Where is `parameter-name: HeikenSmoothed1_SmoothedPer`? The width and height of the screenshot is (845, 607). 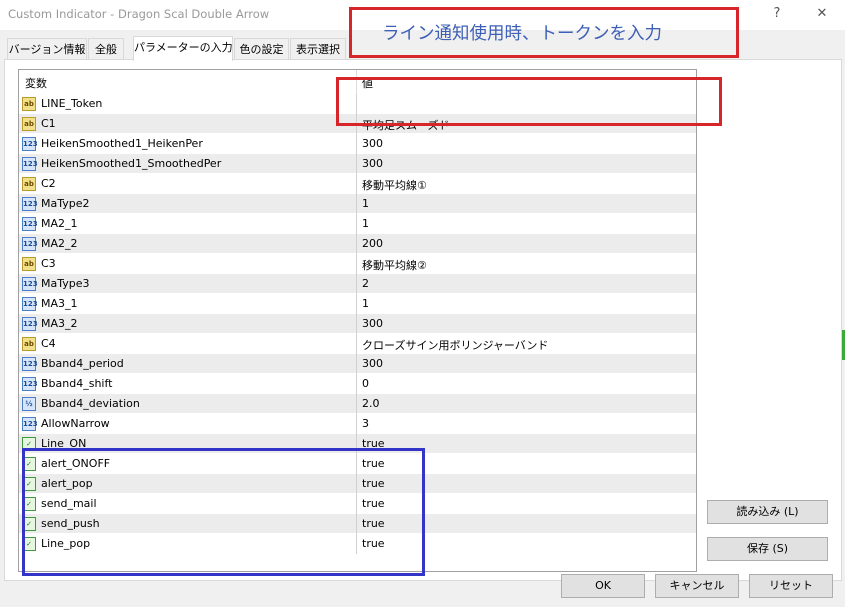 parameter-name: HeikenSmoothed1_SmoothedPer is located at coordinates (131, 163).